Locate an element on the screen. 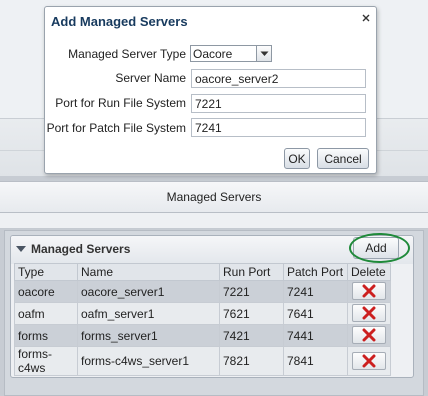 This screenshot has height=396, width=428. cell-patch-port: 7641 is located at coordinates (315, 313).